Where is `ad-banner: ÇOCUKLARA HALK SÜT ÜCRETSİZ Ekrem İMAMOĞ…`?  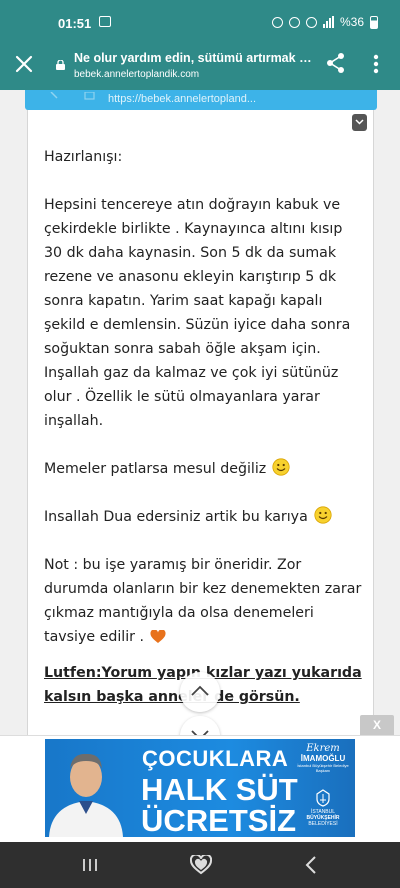 ad-banner: ÇOCUKLARA HALK SÜT ÜCRETSİZ Ekrem İMAMOĞ… is located at coordinates (200, 788).